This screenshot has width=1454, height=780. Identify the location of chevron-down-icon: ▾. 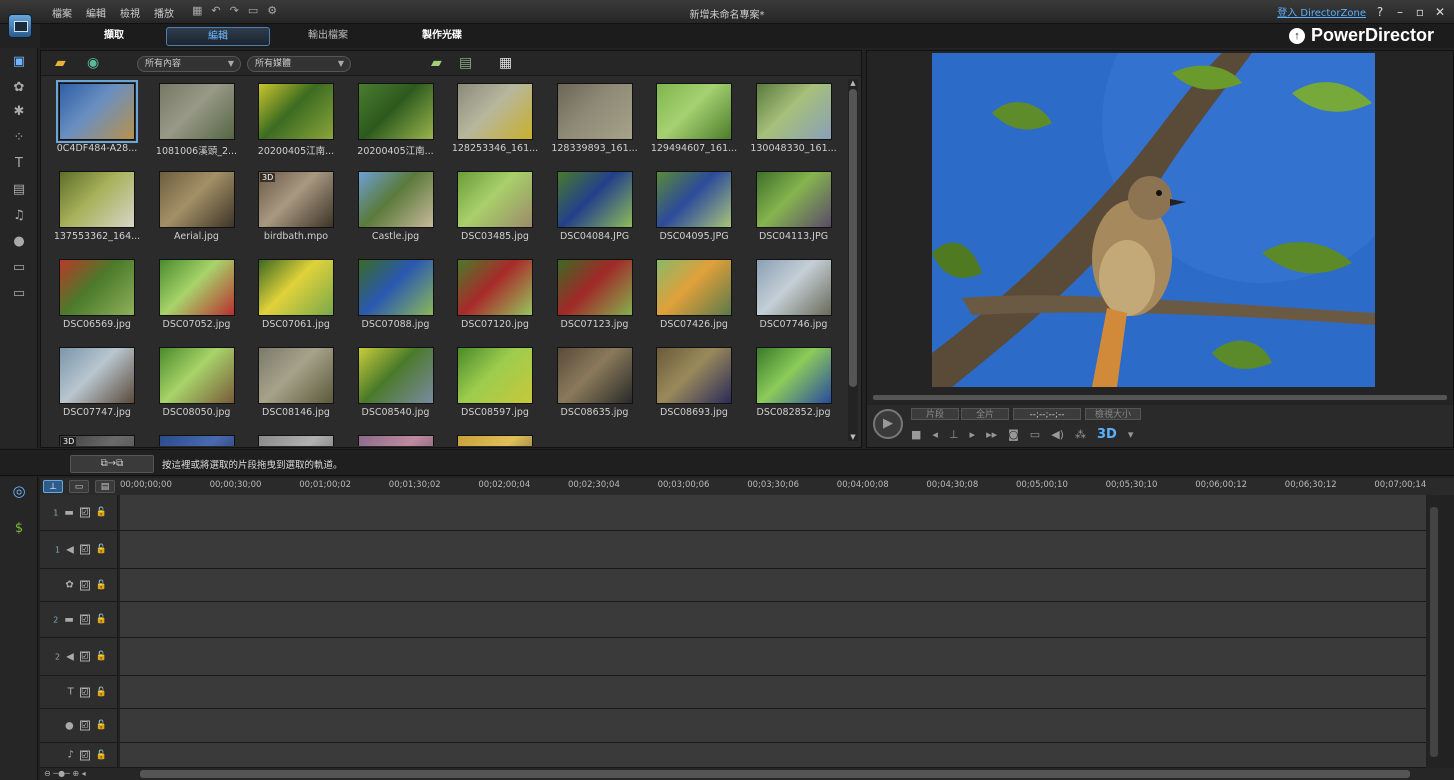
(1131, 434).